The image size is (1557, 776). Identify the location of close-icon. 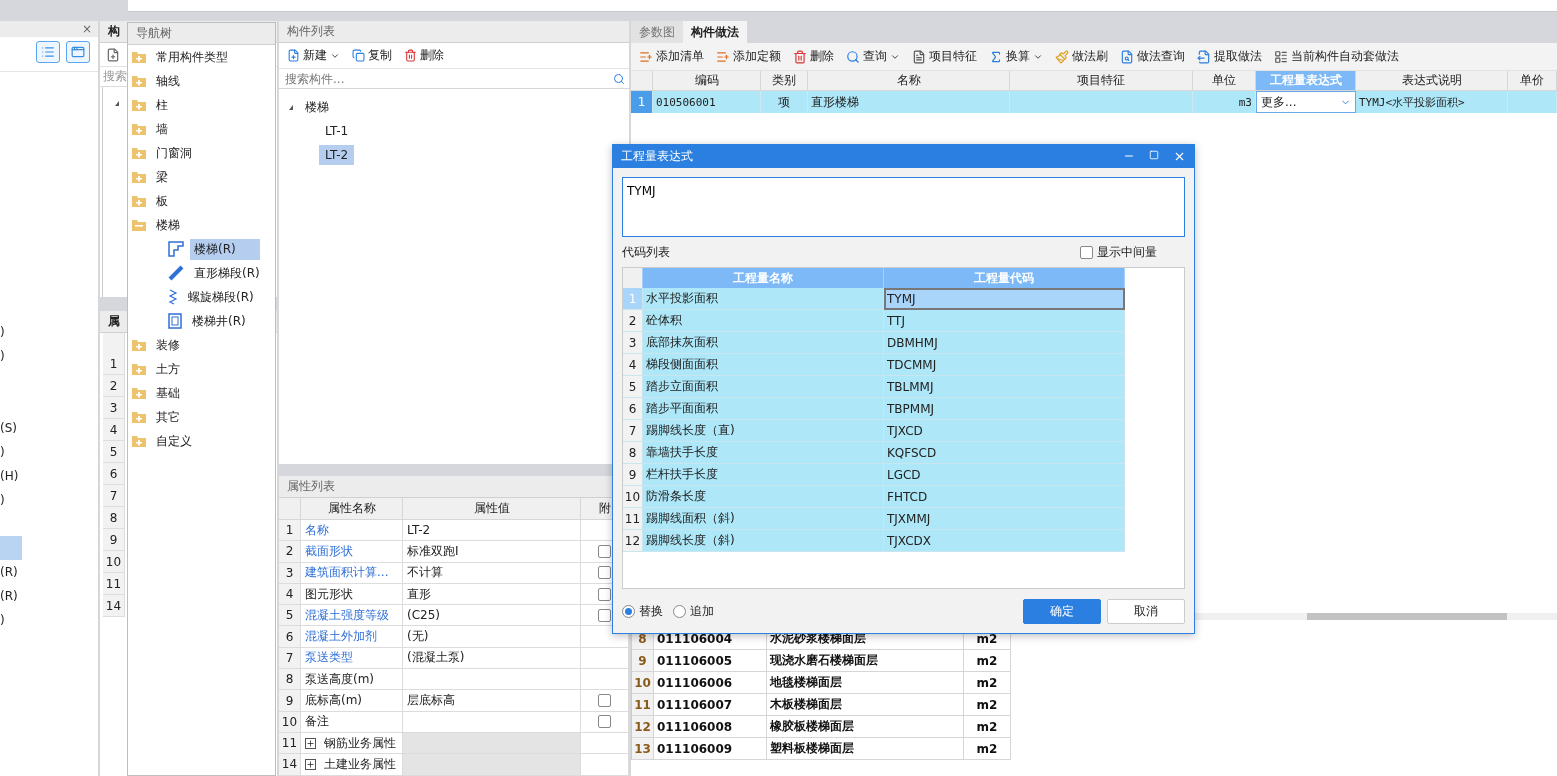
(1179, 156).